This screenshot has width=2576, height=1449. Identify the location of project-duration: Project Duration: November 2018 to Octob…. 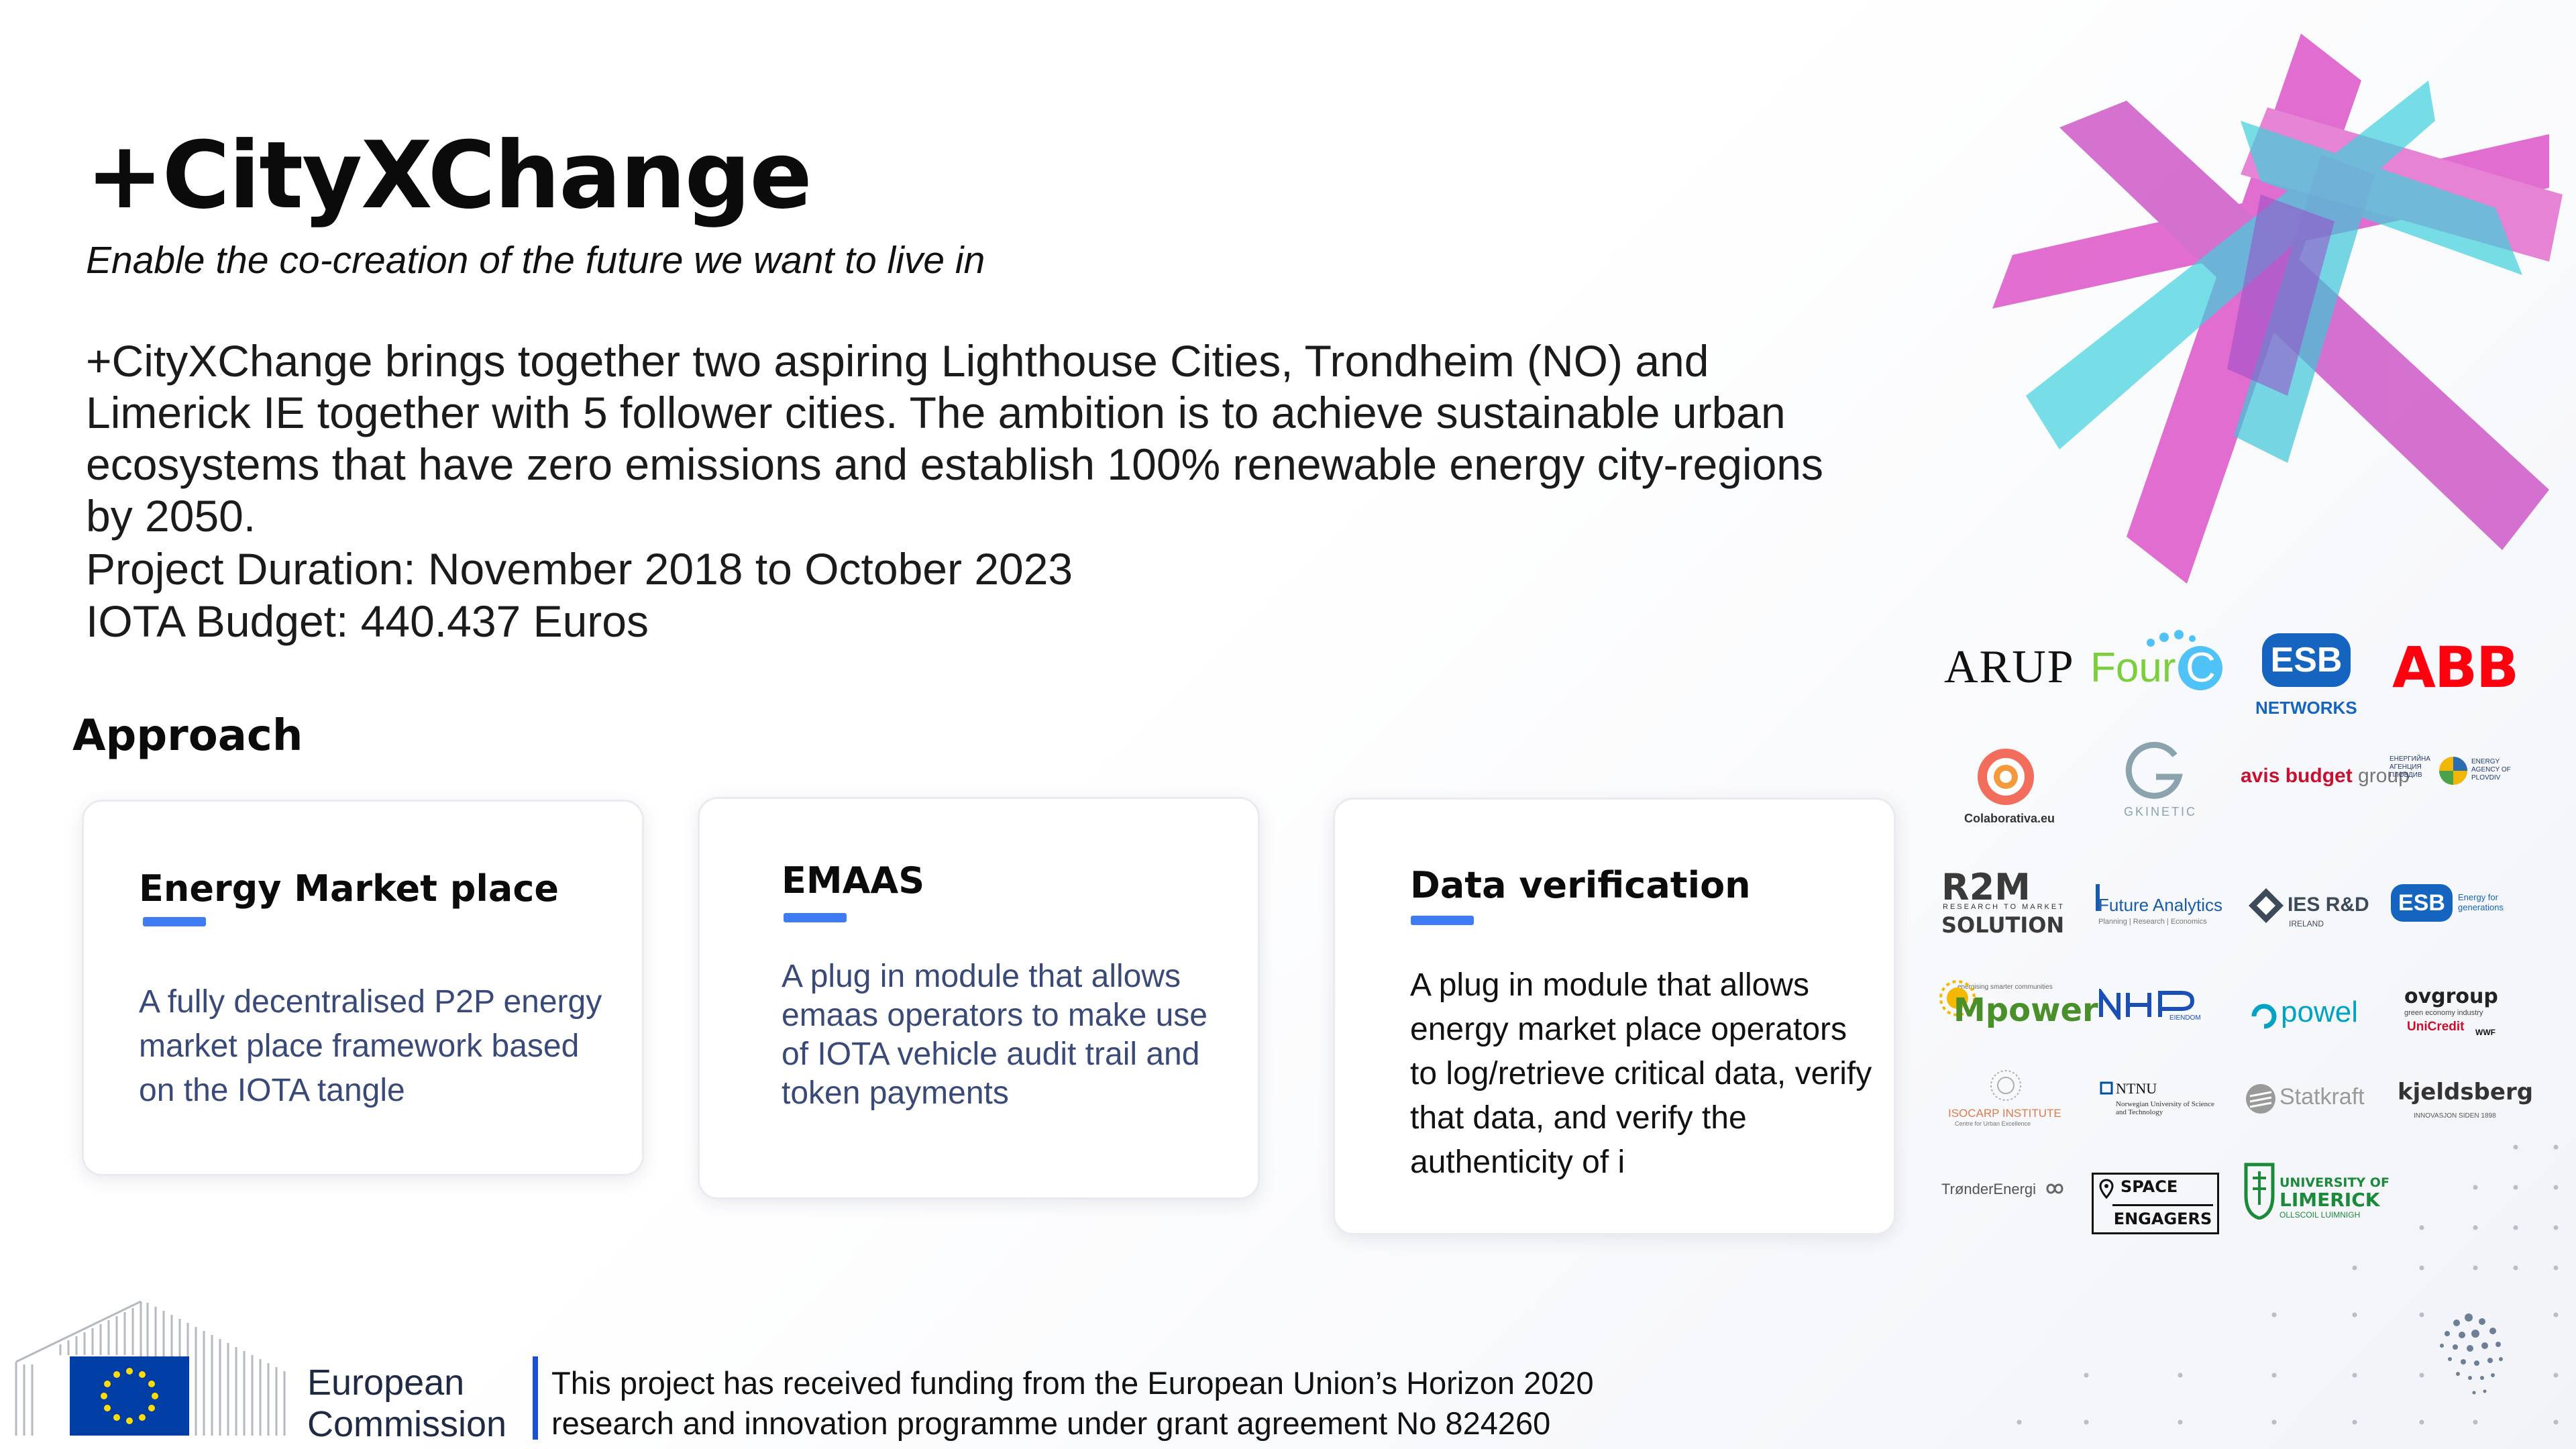
(579, 569).